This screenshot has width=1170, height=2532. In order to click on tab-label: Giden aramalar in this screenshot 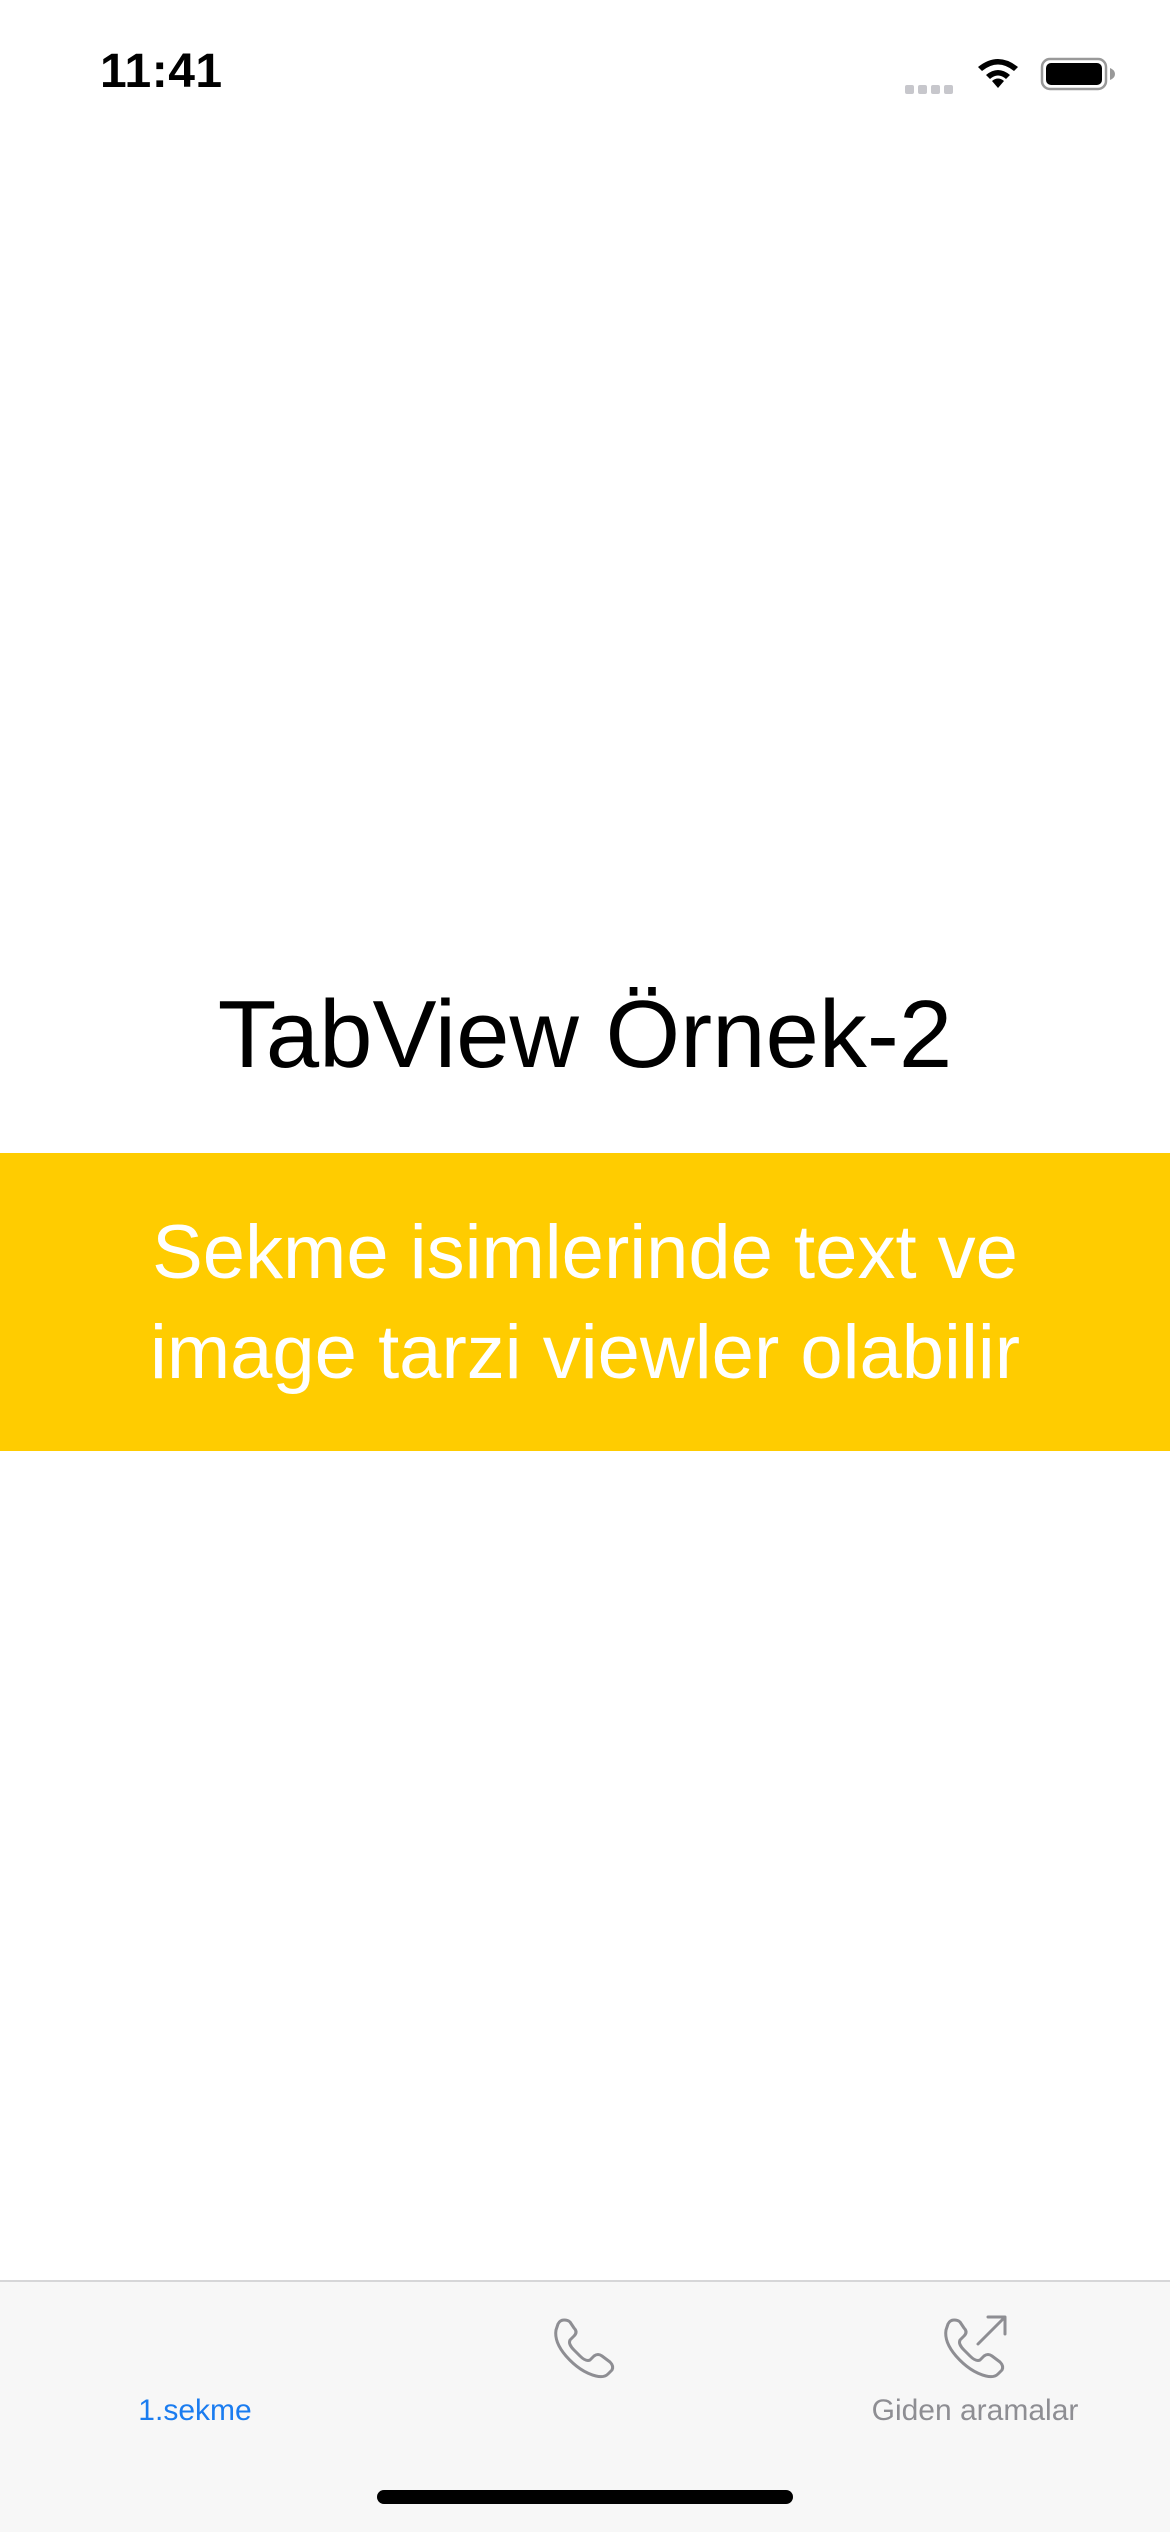, I will do `click(975, 2410)`.